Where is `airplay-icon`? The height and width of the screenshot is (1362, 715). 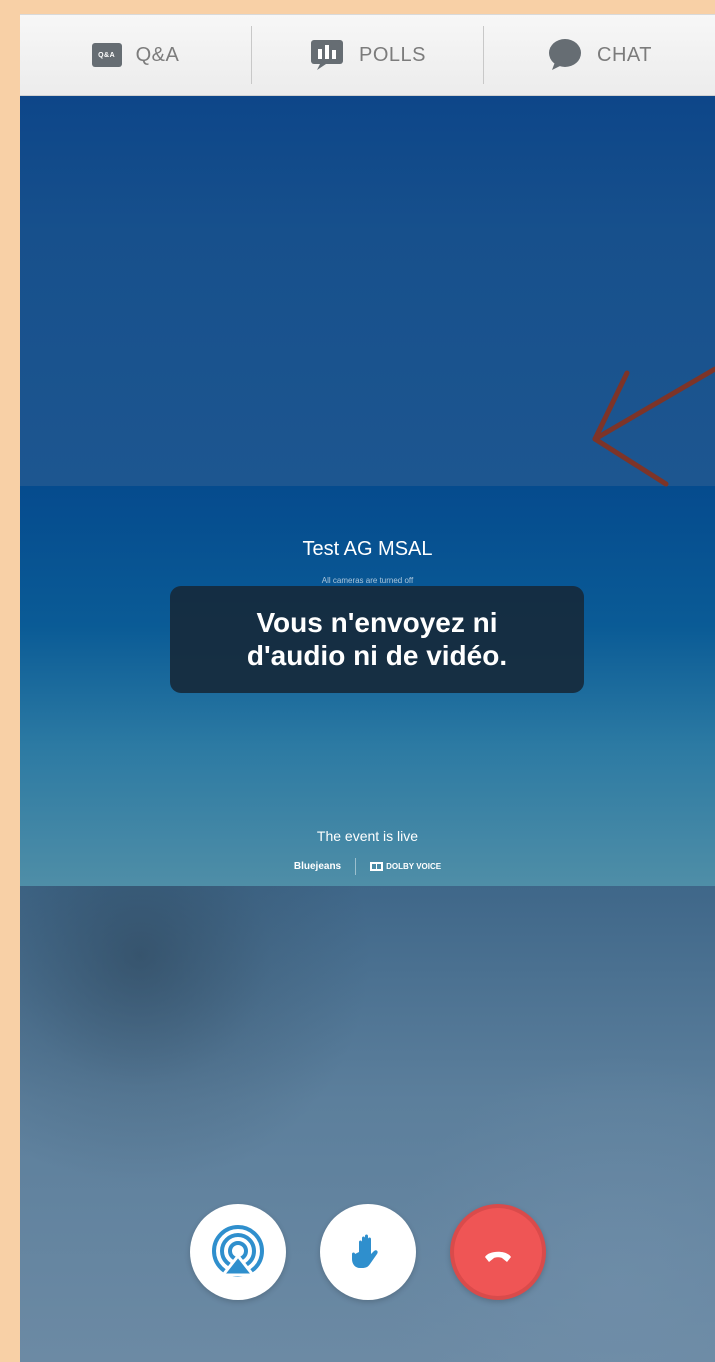 airplay-icon is located at coordinates (237, 1251).